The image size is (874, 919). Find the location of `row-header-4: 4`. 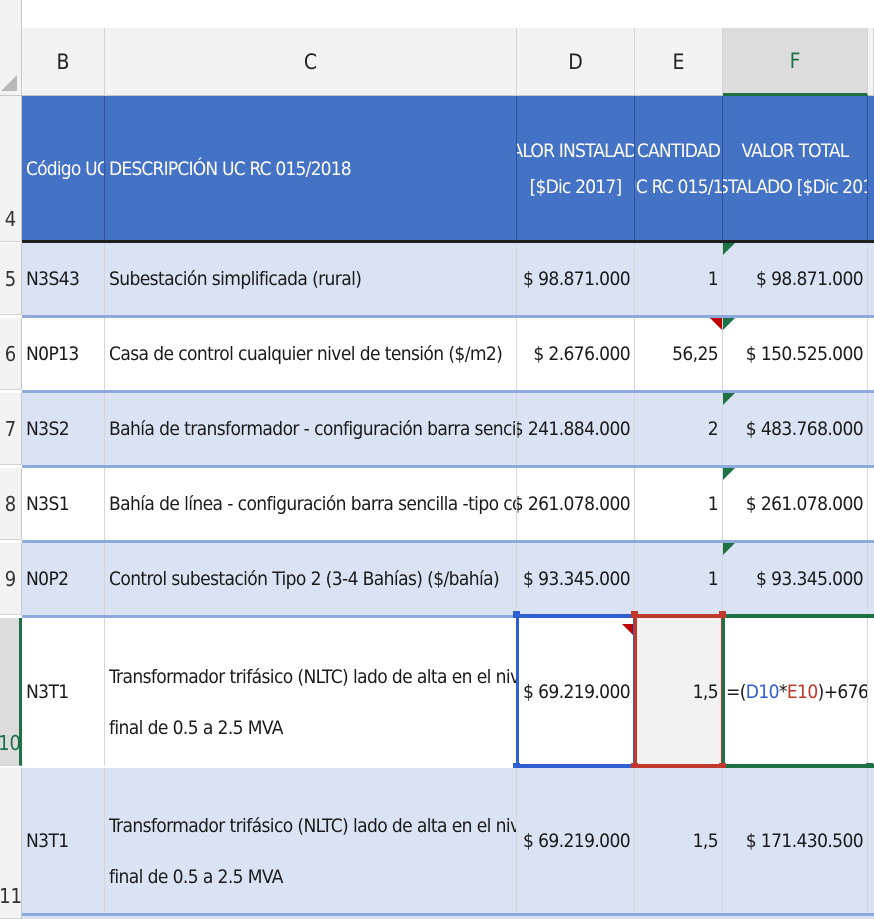

row-header-4: 4 is located at coordinates (11, 169).